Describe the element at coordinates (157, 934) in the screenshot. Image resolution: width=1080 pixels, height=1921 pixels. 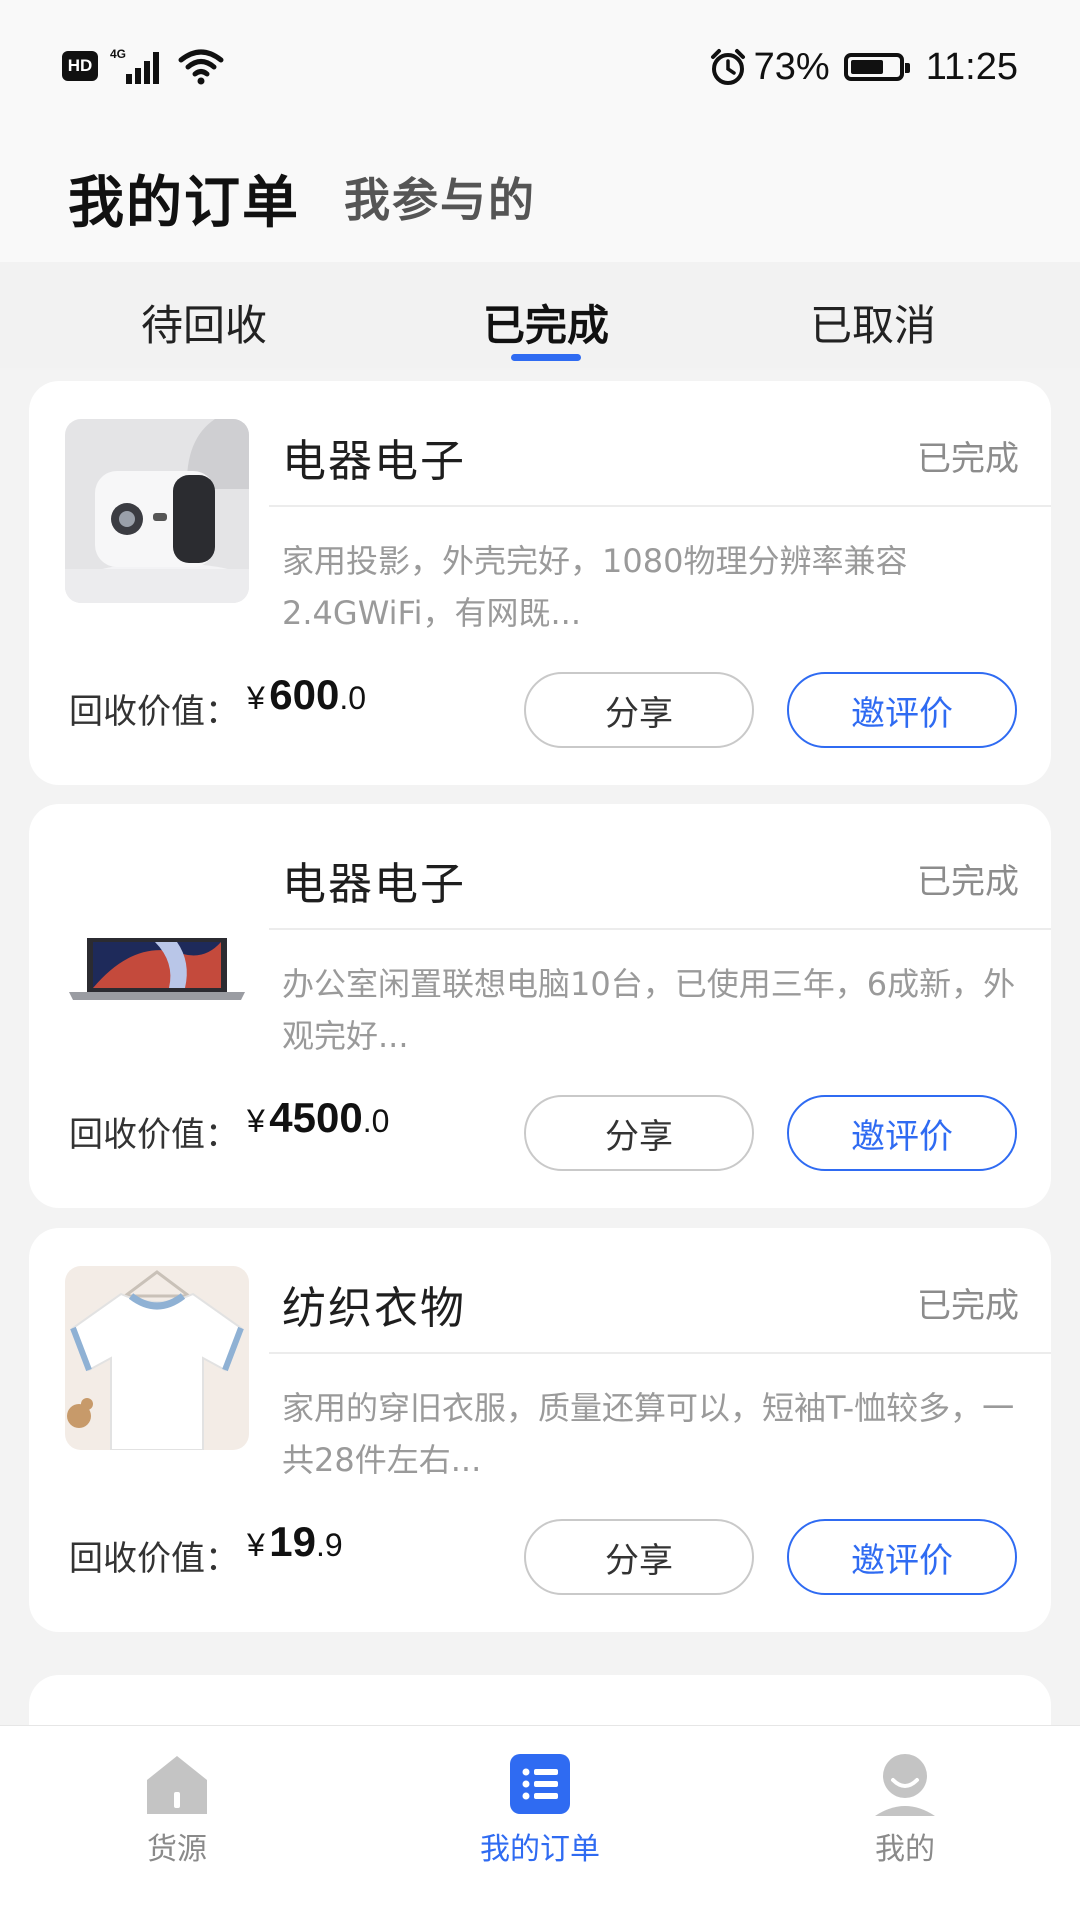
I see `laptop-image` at that location.